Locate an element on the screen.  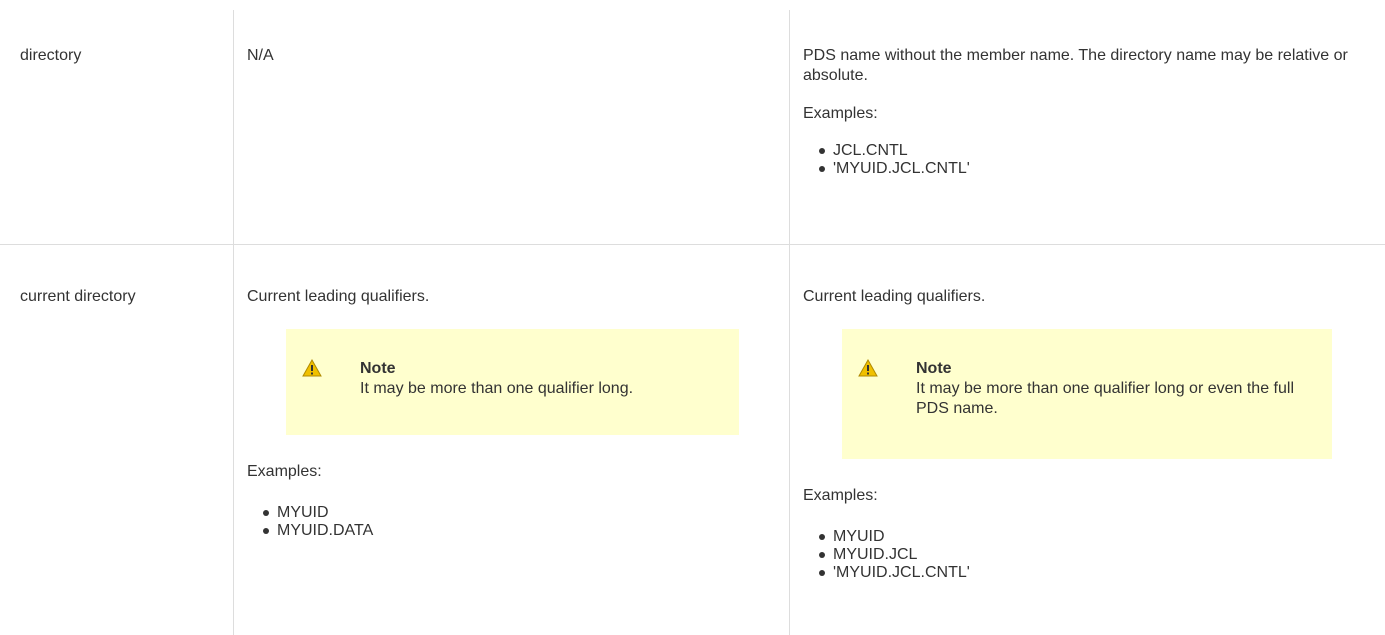
list-item: JCL.CNTL is located at coordinates (1091, 151).